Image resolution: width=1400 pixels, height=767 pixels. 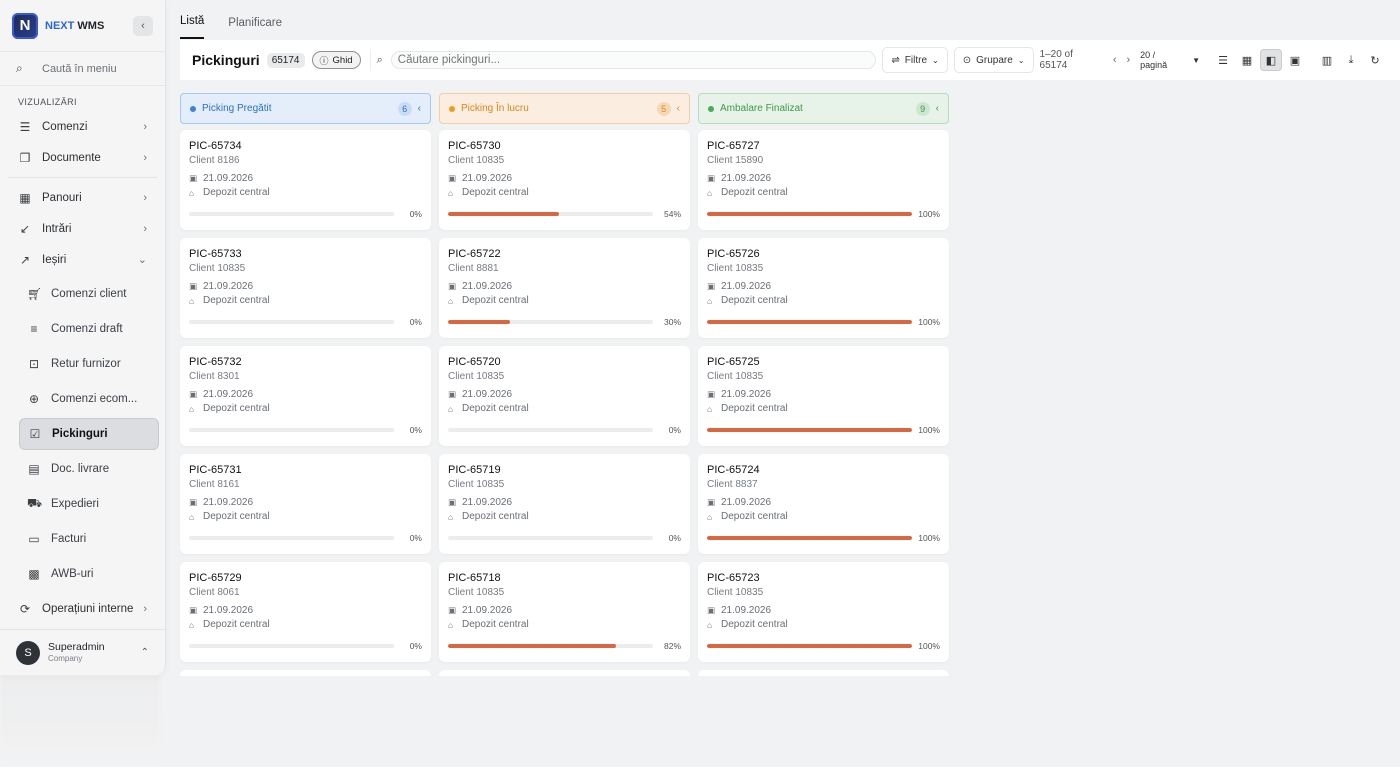 What do you see at coordinates (474, 362) in the screenshot?
I see `picking-code: PIC-65720` at bounding box center [474, 362].